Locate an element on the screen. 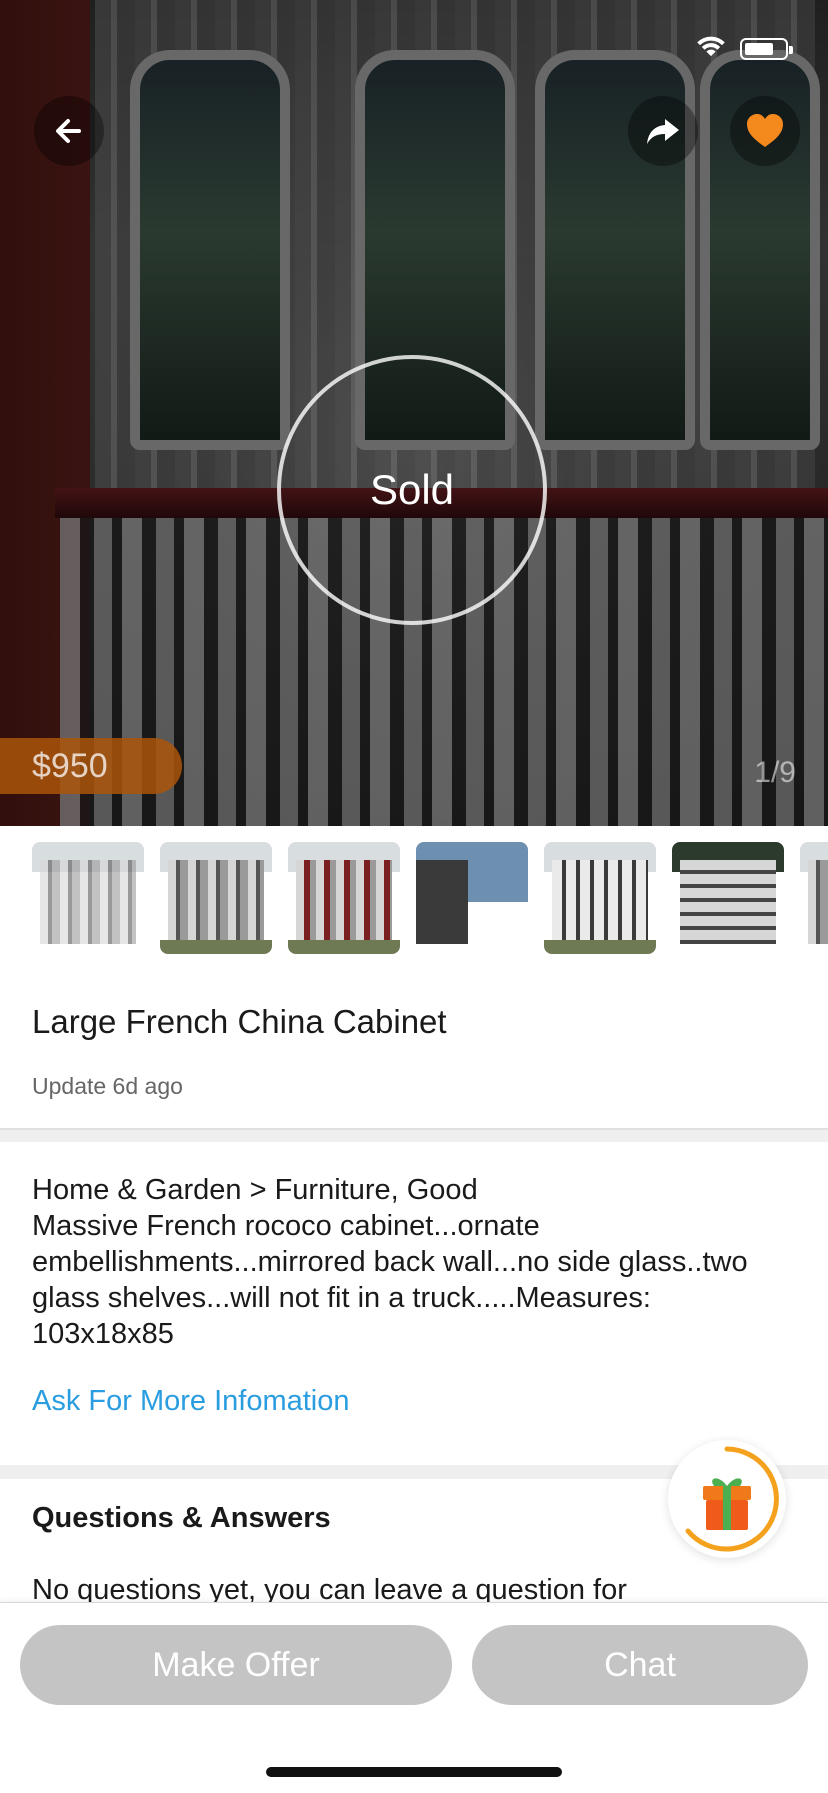 The height and width of the screenshot is (1793, 828). thumbnail-strip is located at coordinates (414, 898).